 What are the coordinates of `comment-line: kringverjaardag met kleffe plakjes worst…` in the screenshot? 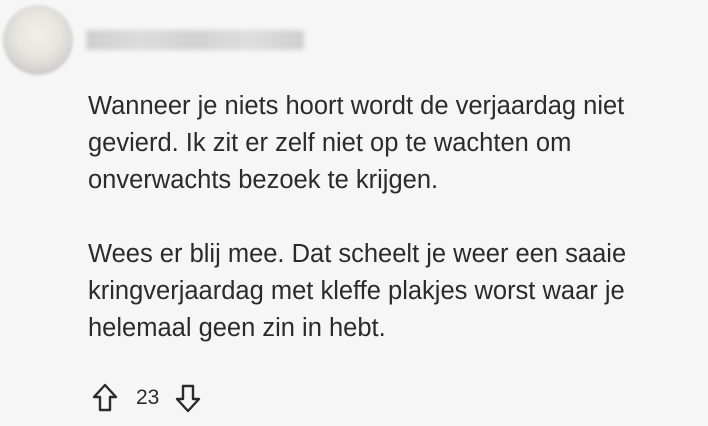 It's located at (356, 291).